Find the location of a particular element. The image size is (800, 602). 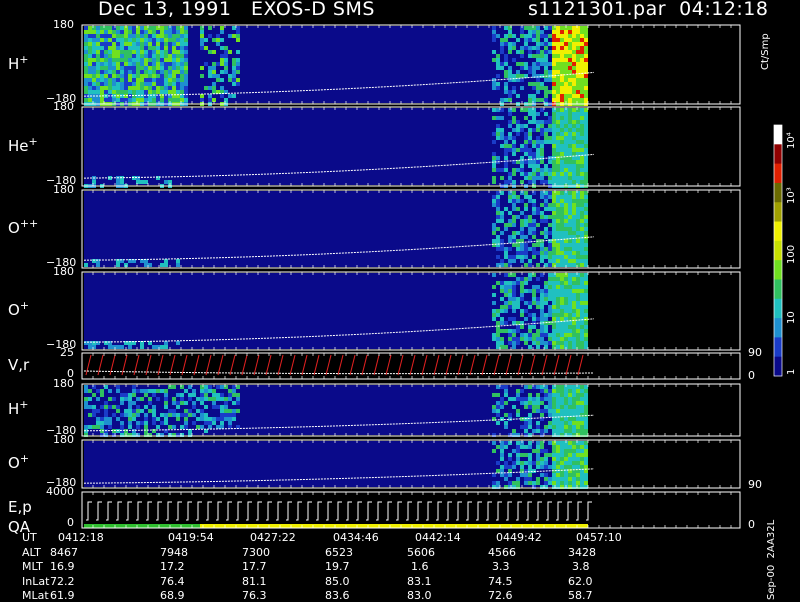

ephemeris-row-label: MLat is located at coordinates (35, 595).